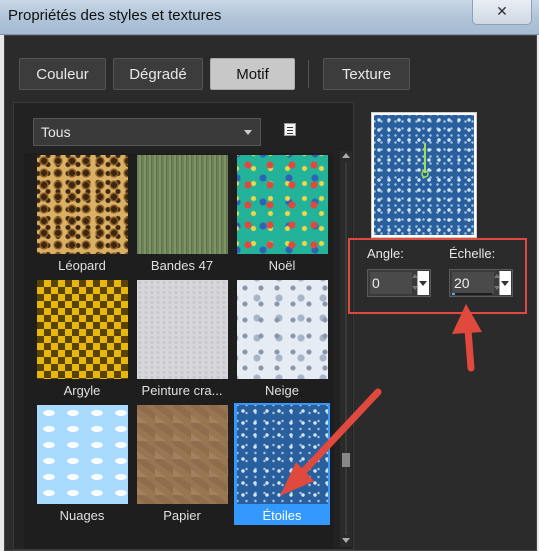 The height and width of the screenshot is (551, 539). Describe the element at coordinates (82, 329) in the screenshot. I see `argyle-pattern-icon` at that location.